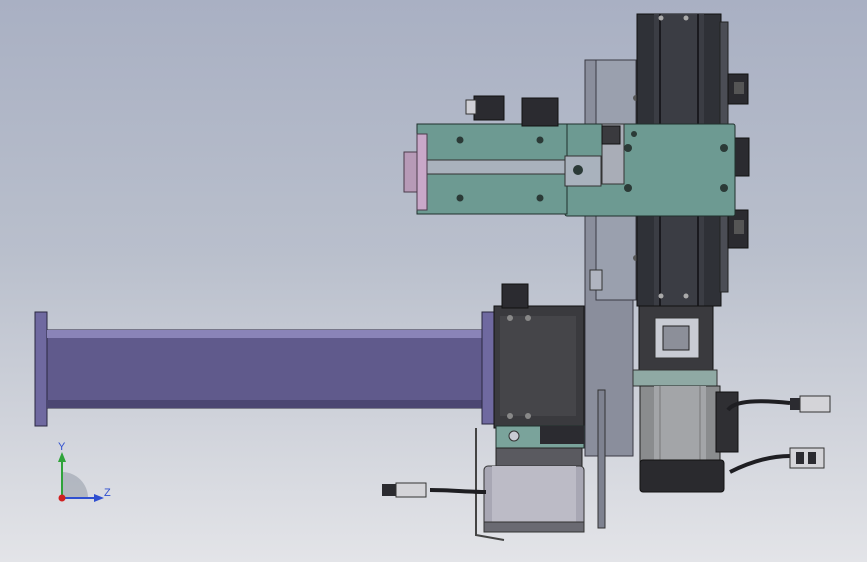 The image size is (867, 562). What do you see at coordinates (265, 369) in the screenshot?
I see `horizontal-beam` at bounding box center [265, 369].